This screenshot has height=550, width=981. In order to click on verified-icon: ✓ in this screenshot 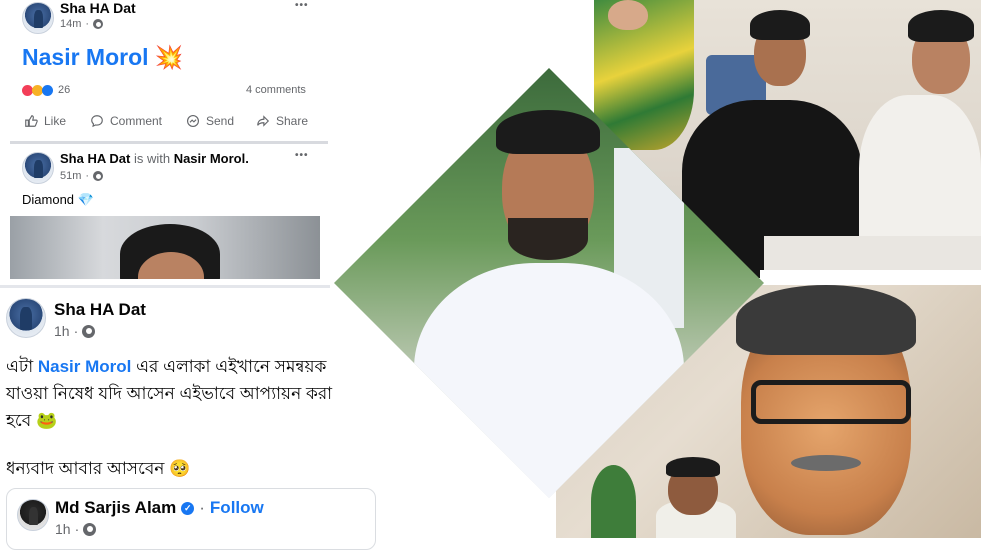, I will do `click(188, 508)`.